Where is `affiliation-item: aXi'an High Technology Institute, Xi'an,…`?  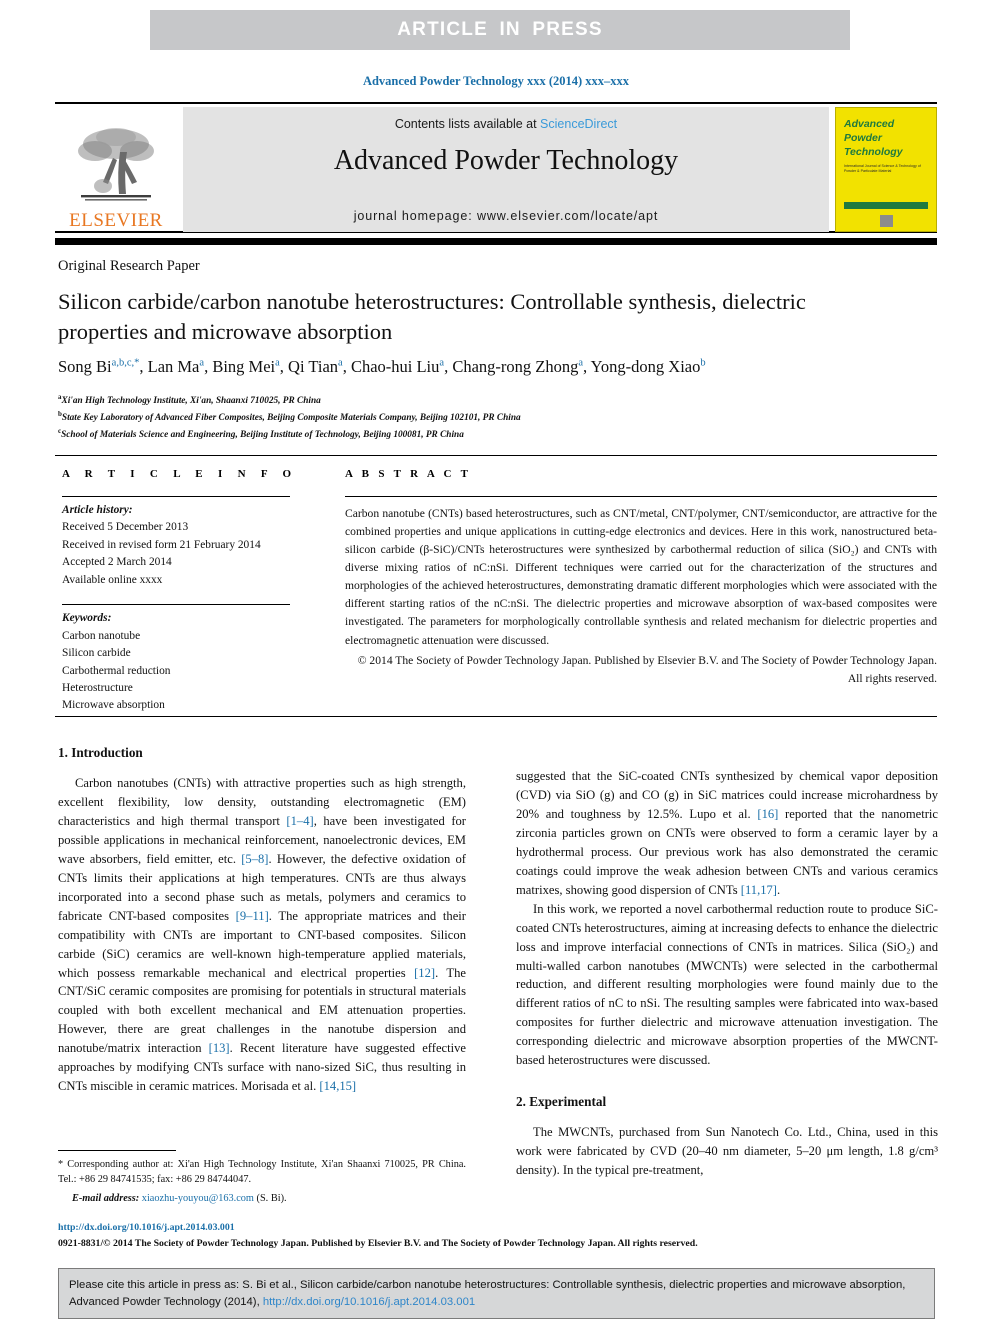 affiliation-item: aXi'an High Technology Institute, Xi'an,… is located at coordinates (458, 400).